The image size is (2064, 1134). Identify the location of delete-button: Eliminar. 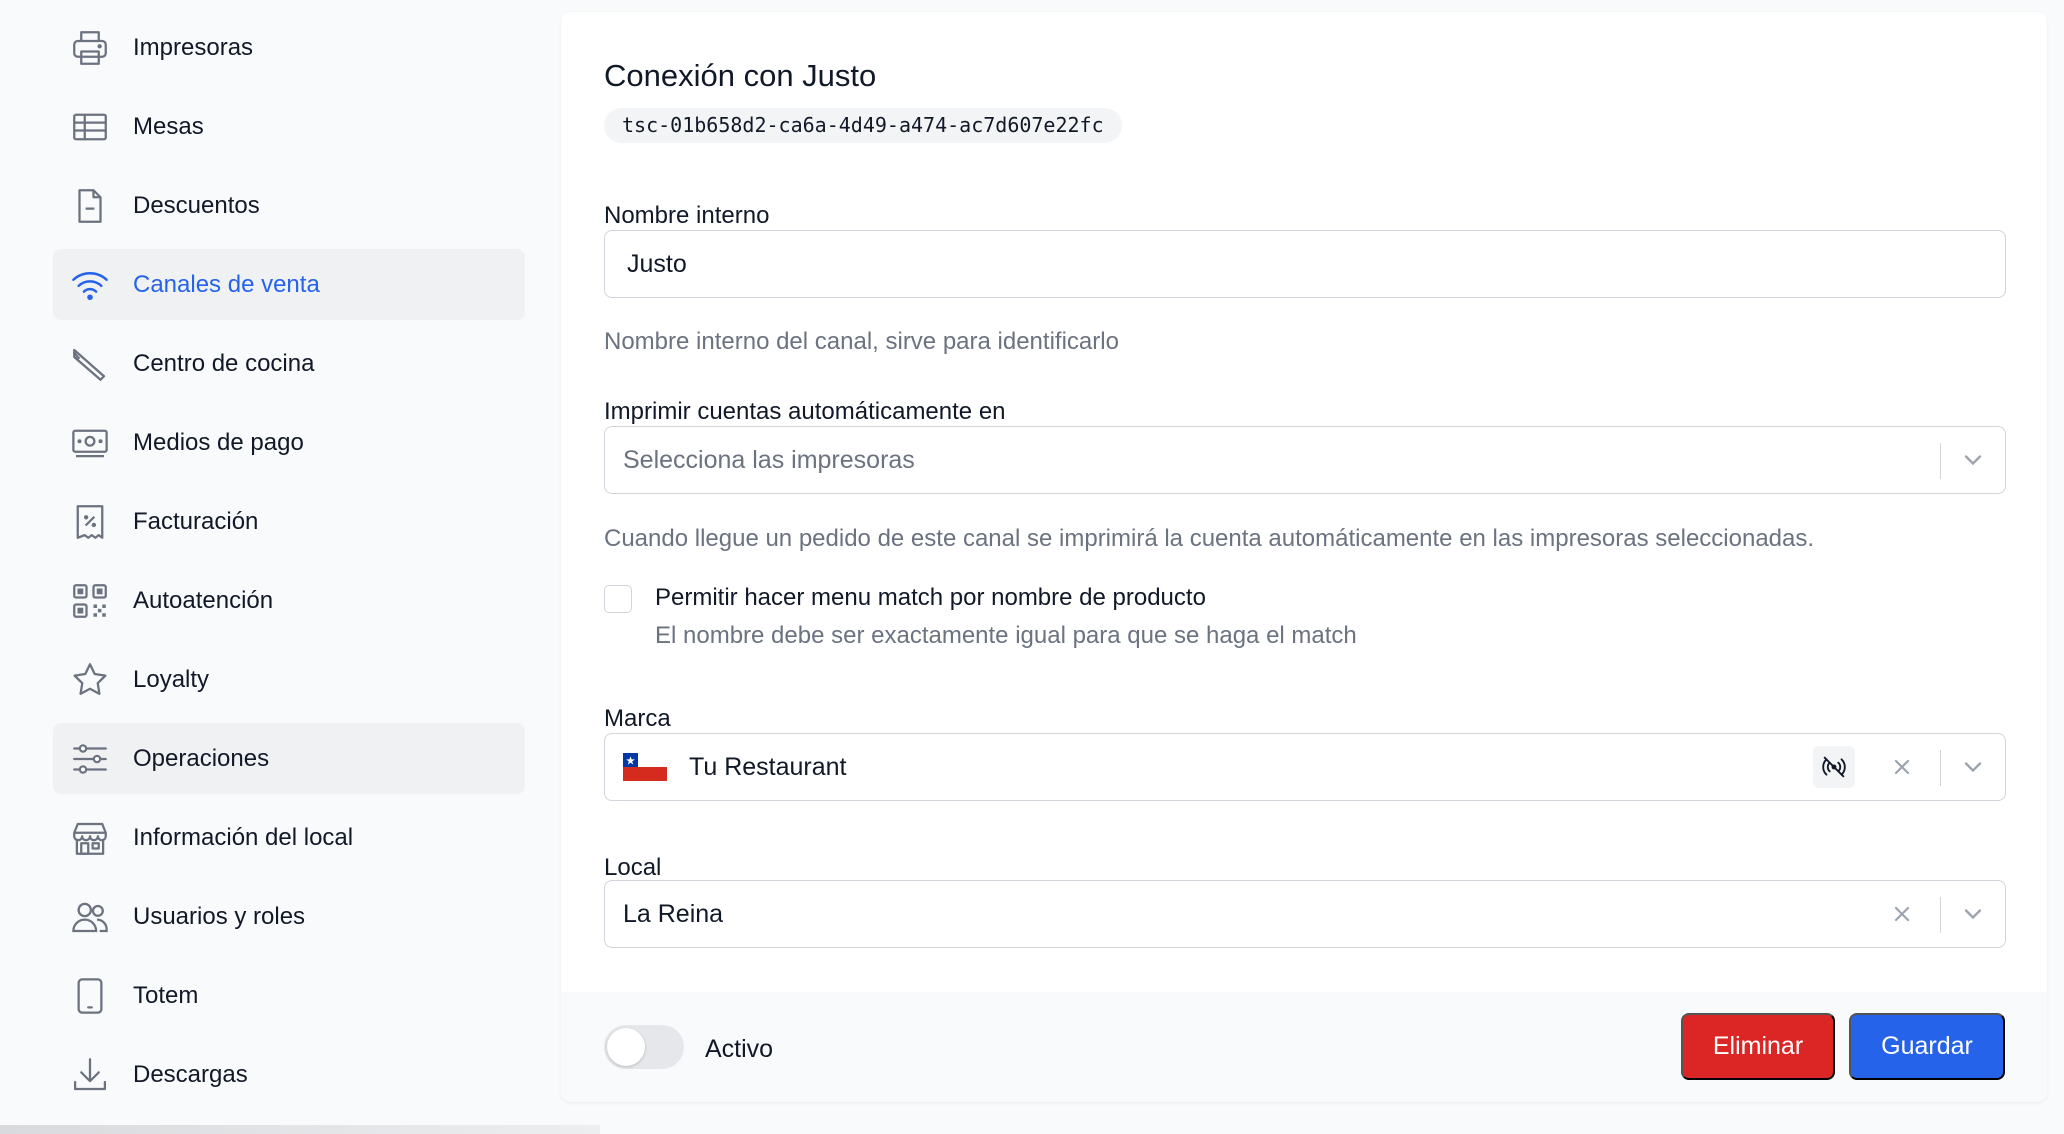
(1758, 1046).